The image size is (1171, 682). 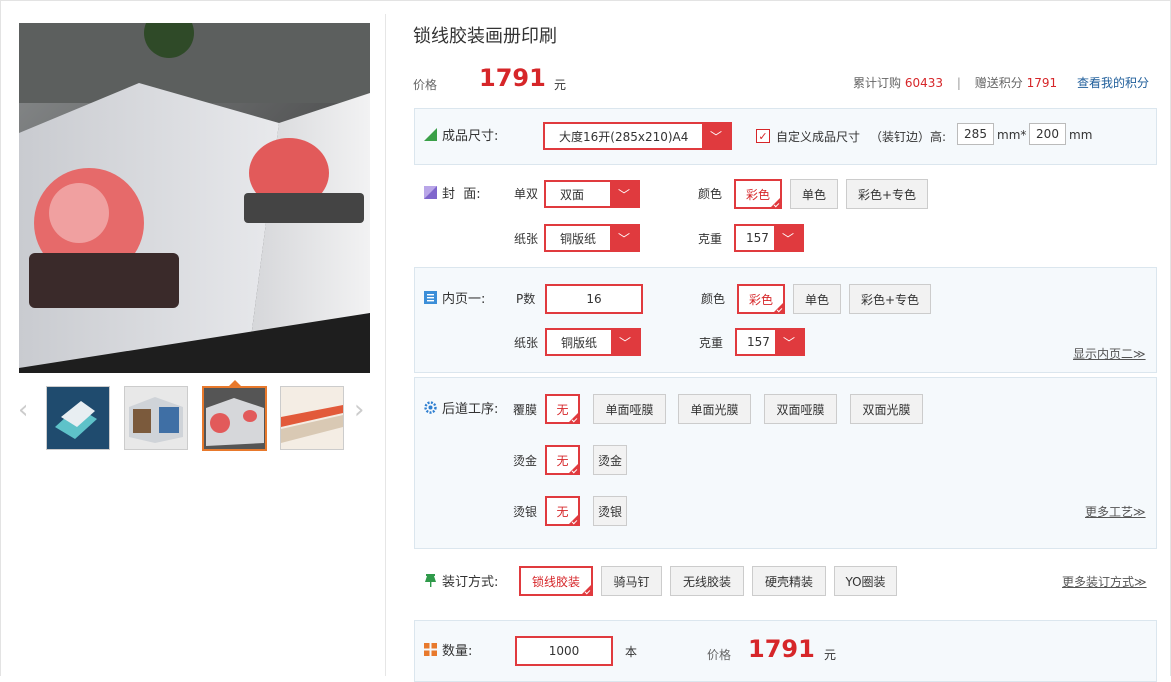 What do you see at coordinates (593, 342) in the screenshot?
I see `inner-paper-select: 铜版纸 ﹀` at bounding box center [593, 342].